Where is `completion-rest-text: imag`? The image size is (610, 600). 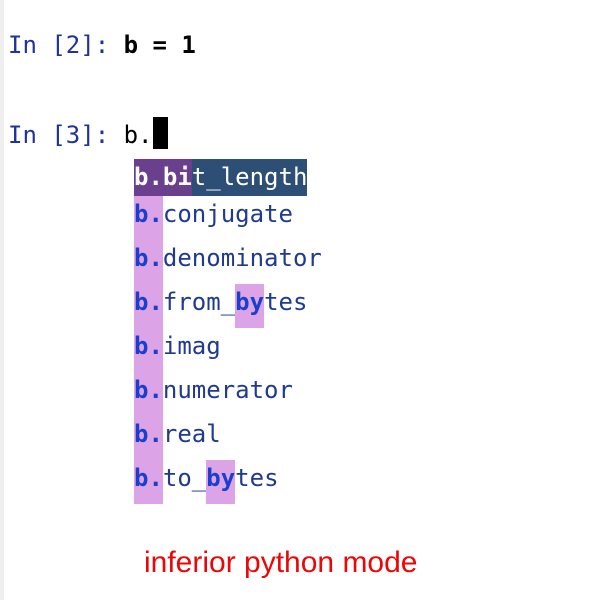
completion-rest-text: imag is located at coordinates (191, 346).